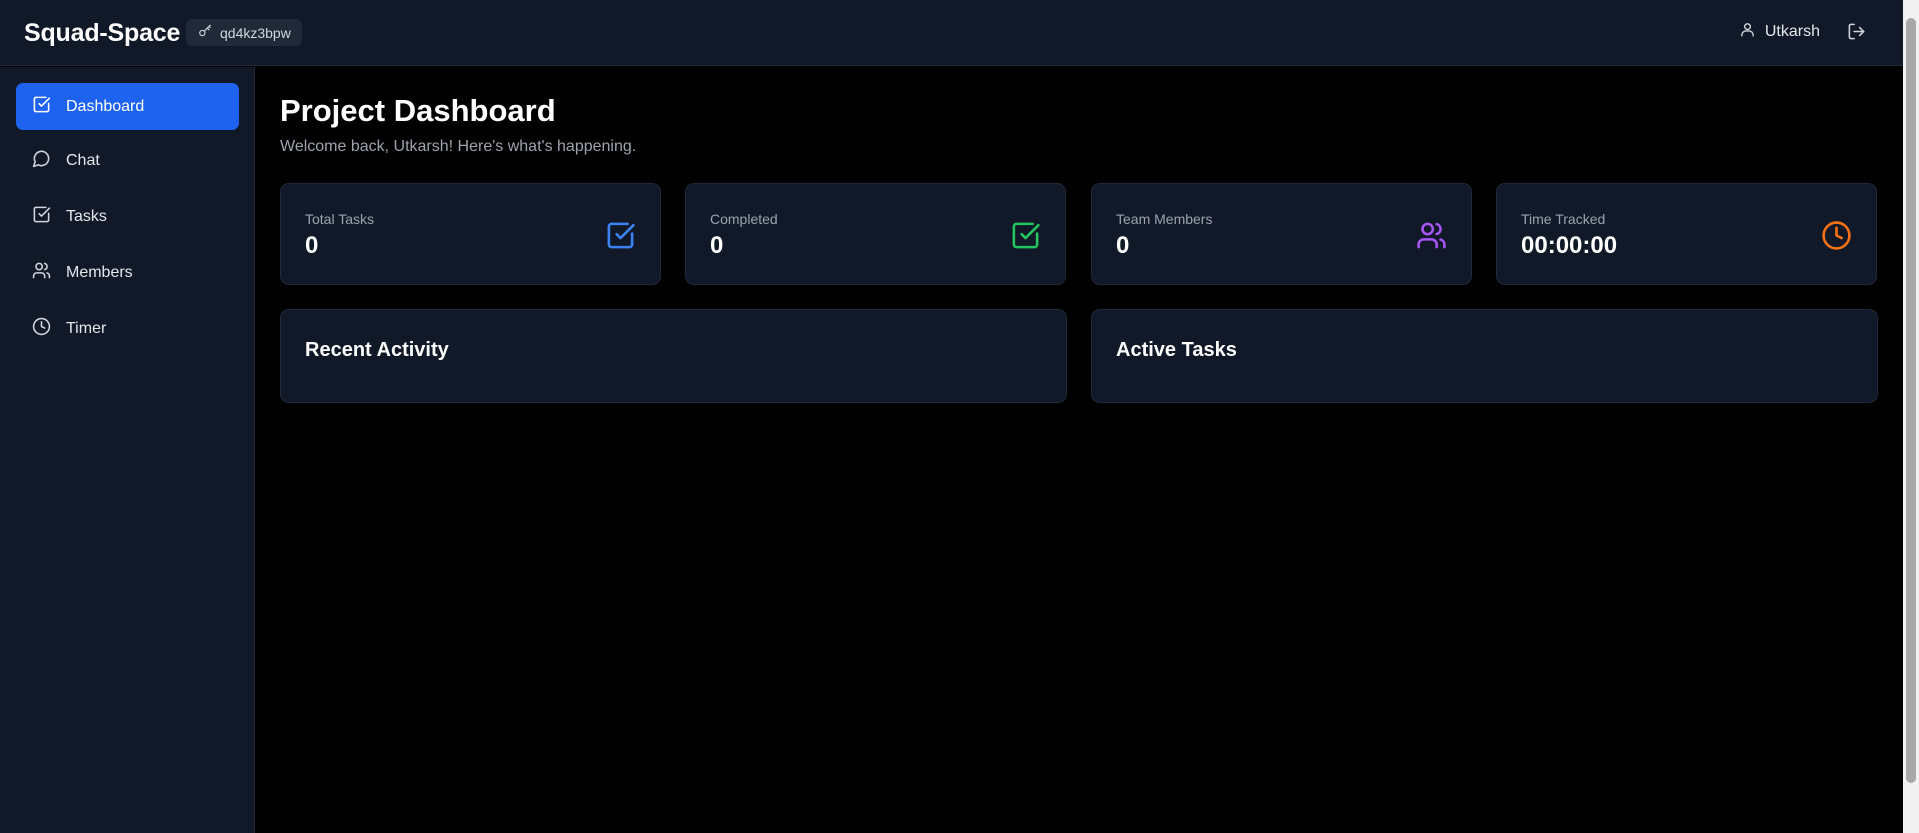 Image resolution: width=1919 pixels, height=833 pixels. Describe the element at coordinates (951, 33) in the screenshot. I see `top-header: Squad-Space qd4kz3bpw Utkarsh` at that location.